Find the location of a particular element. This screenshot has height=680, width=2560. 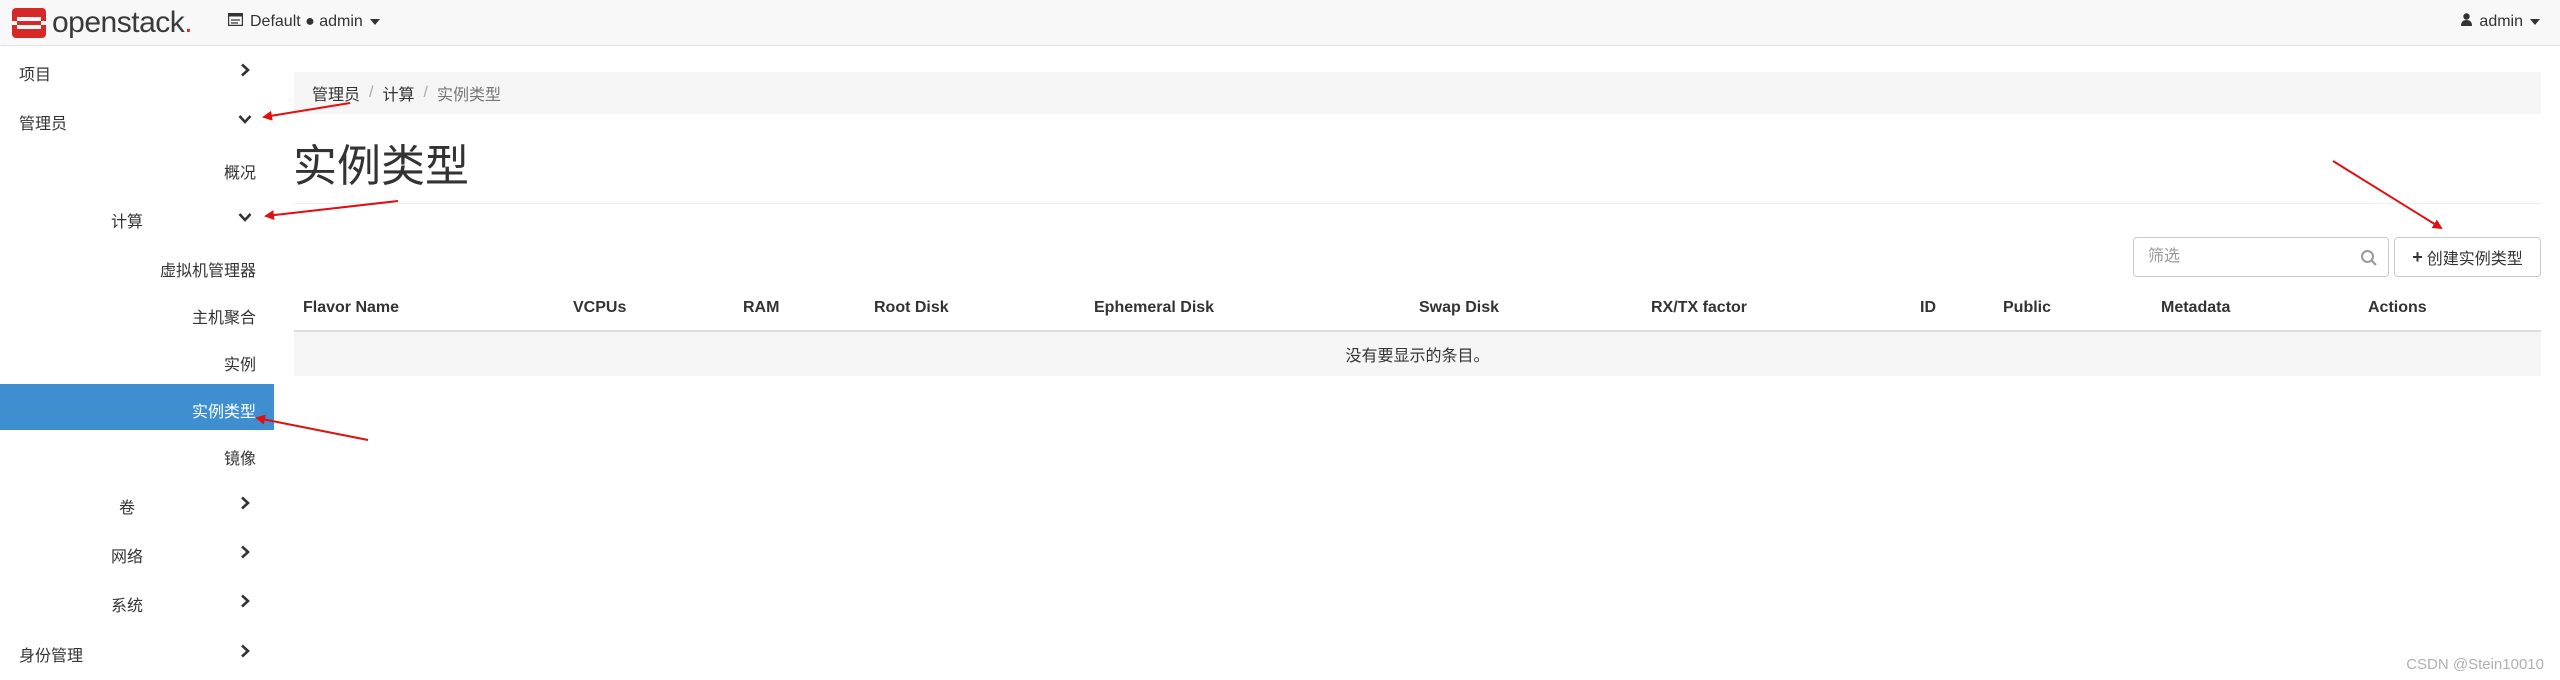

create-flavor-button: + 创建实例类型 is located at coordinates (2467, 257).